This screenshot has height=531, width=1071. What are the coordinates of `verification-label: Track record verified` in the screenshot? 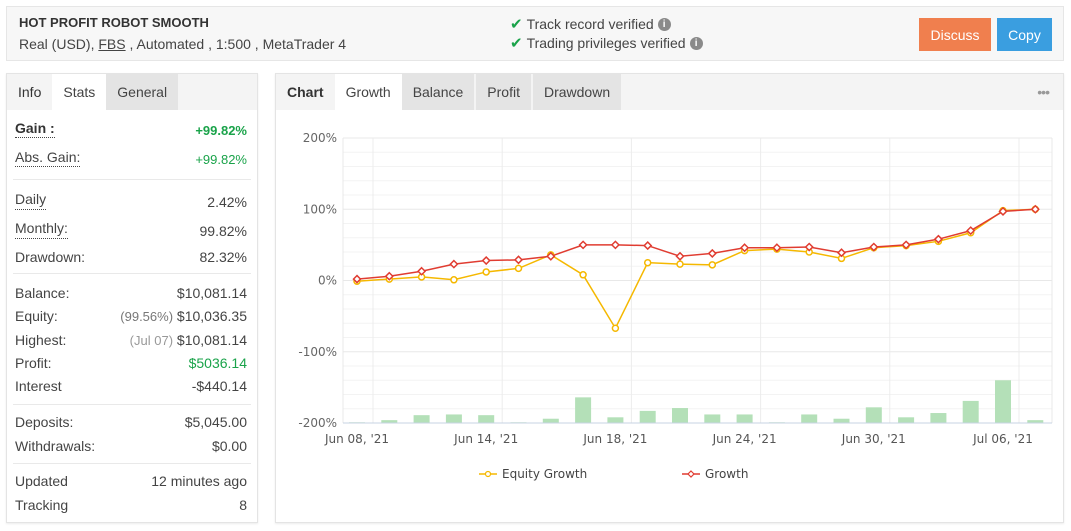 It's located at (590, 24).